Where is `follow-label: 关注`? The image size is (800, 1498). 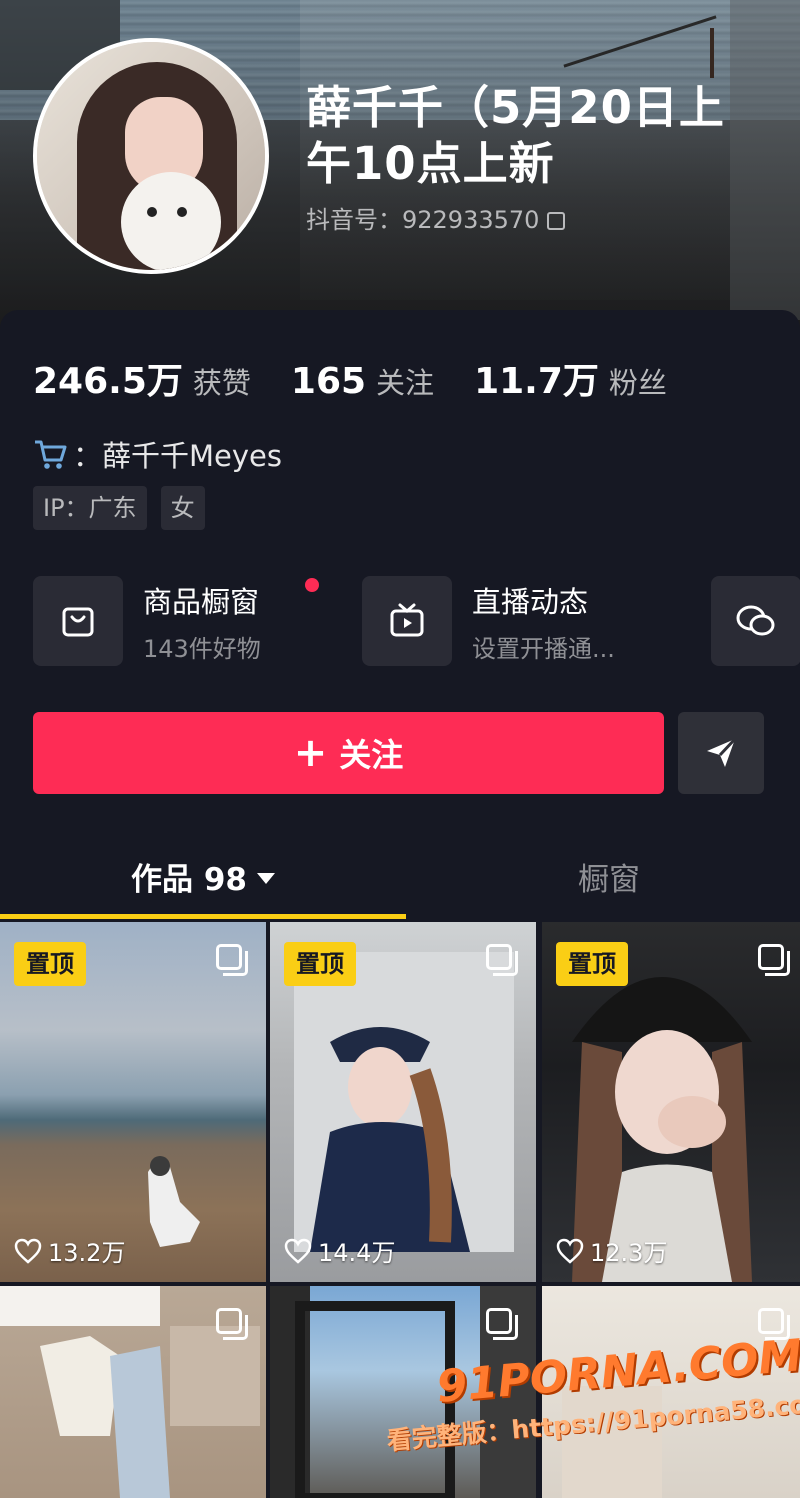
follow-label: 关注 is located at coordinates (371, 755).